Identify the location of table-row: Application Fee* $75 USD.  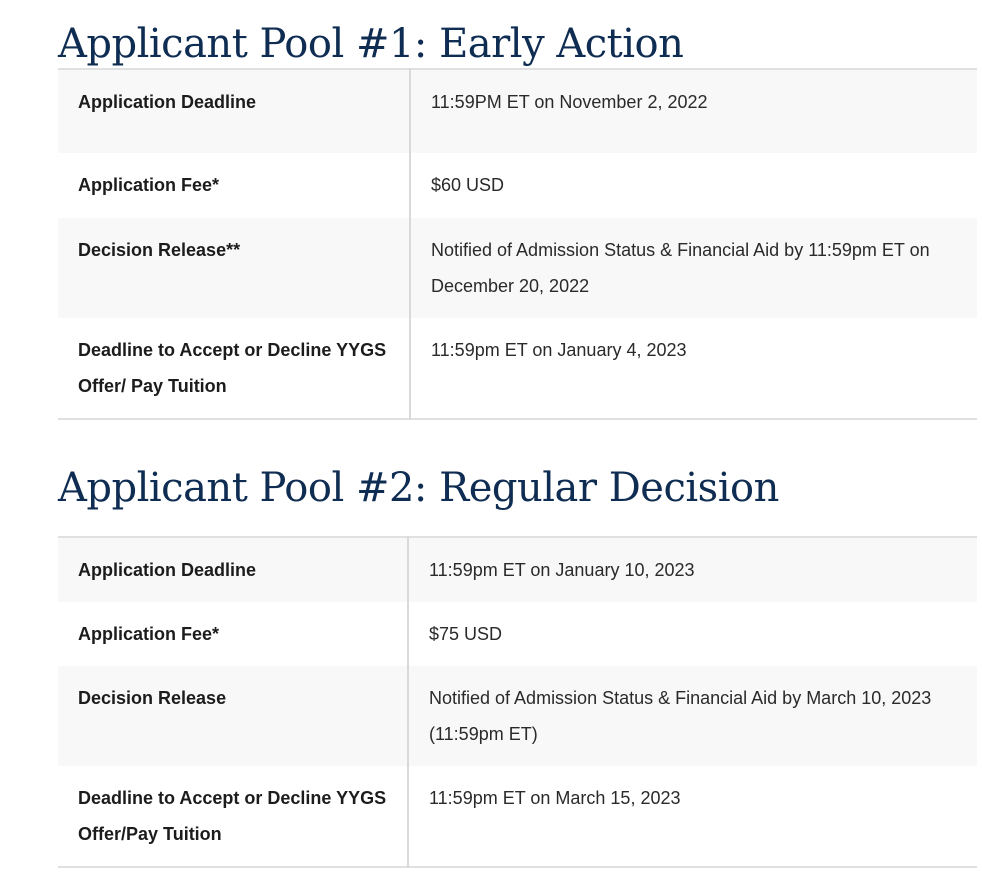
(517, 634).